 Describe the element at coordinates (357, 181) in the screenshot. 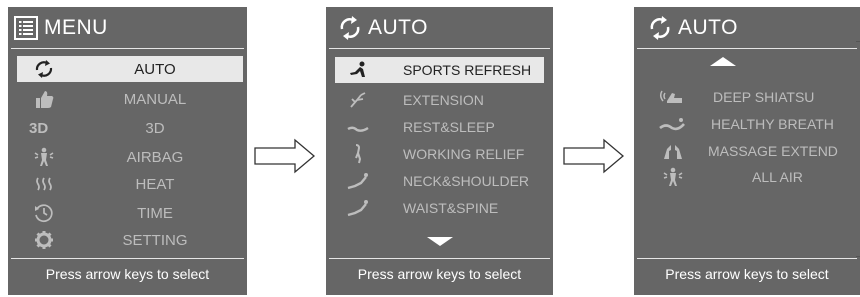

I see `neck-recline-icon` at that location.